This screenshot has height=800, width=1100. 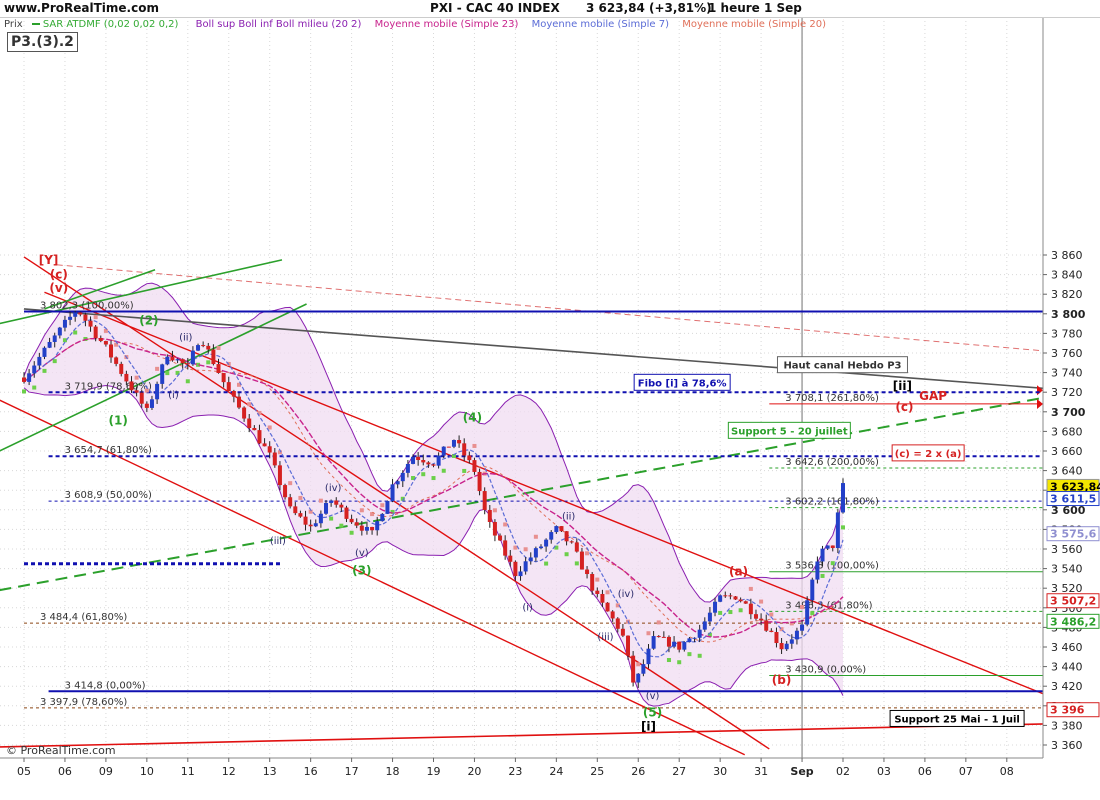 I want to click on x-tick-label: 17, so click(x=352, y=771).